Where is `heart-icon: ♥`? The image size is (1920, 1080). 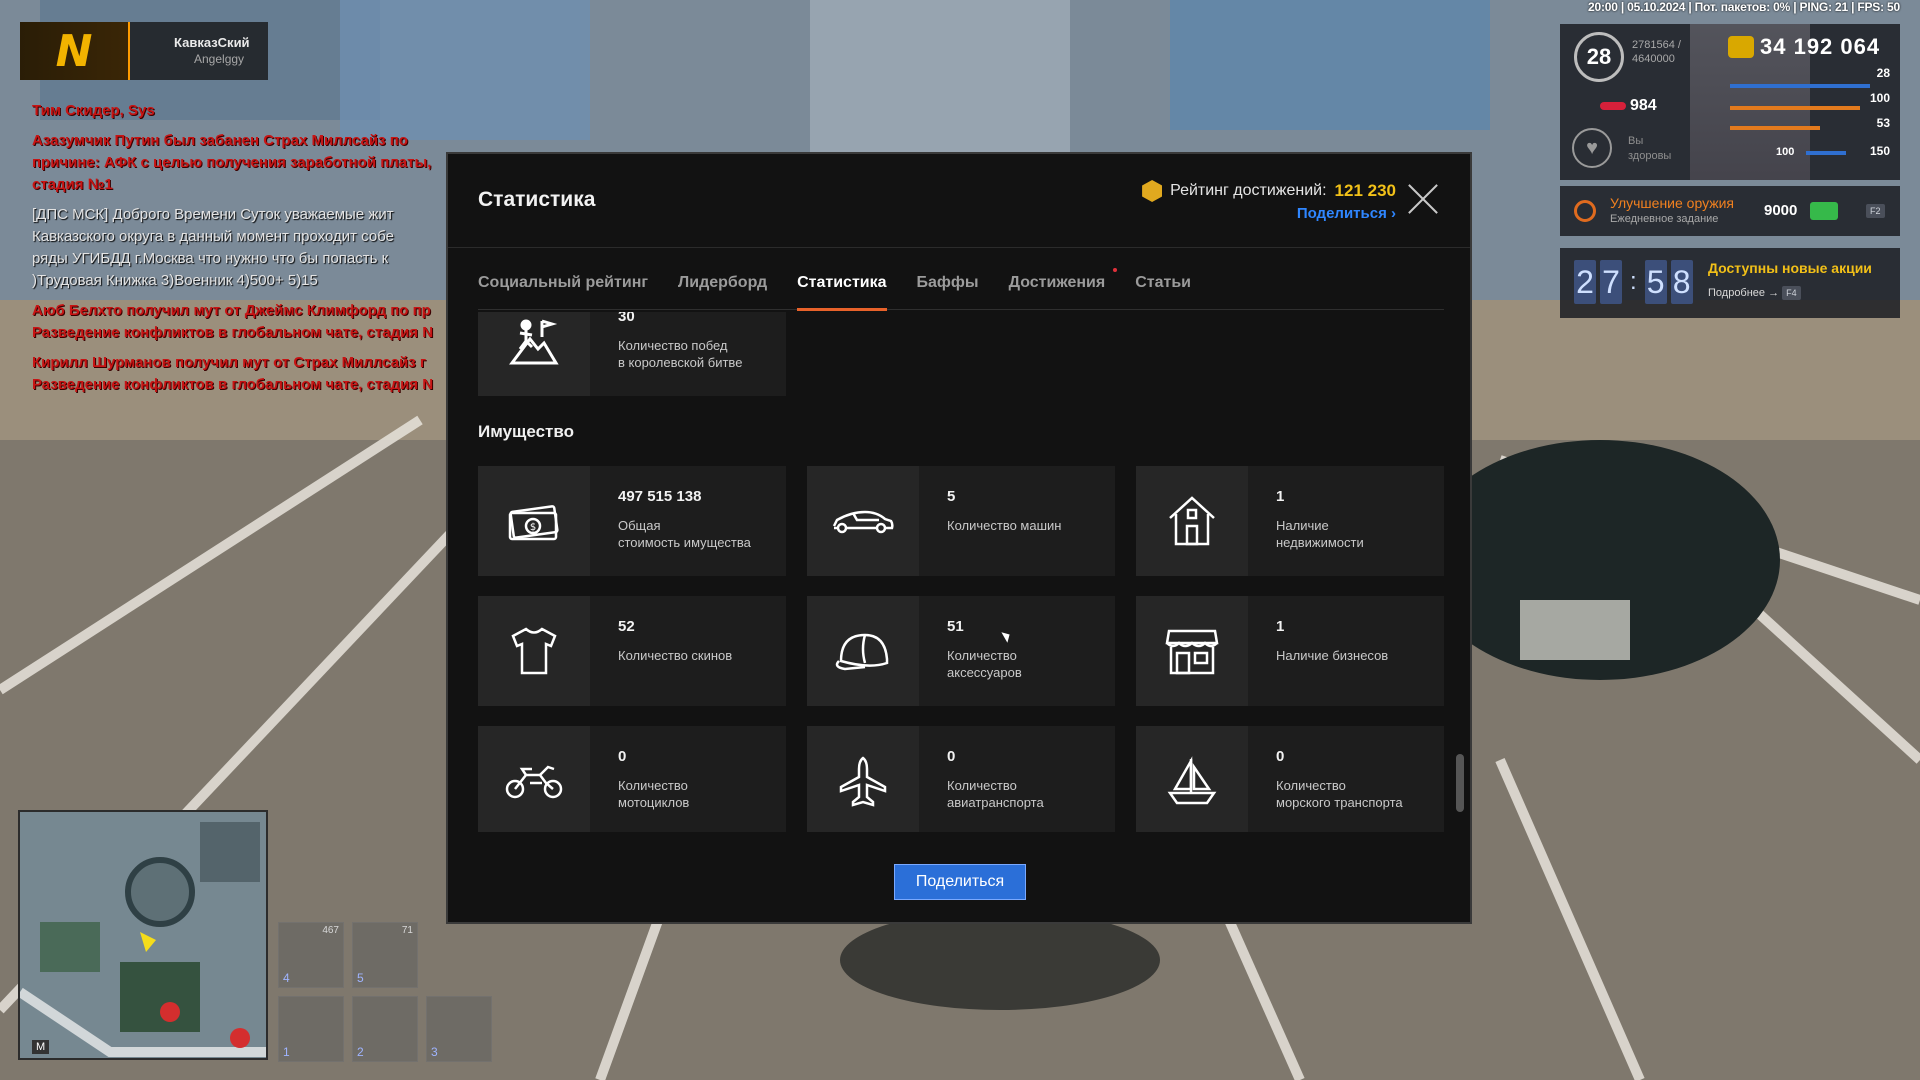
heart-icon: ♥ is located at coordinates (1592, 148).